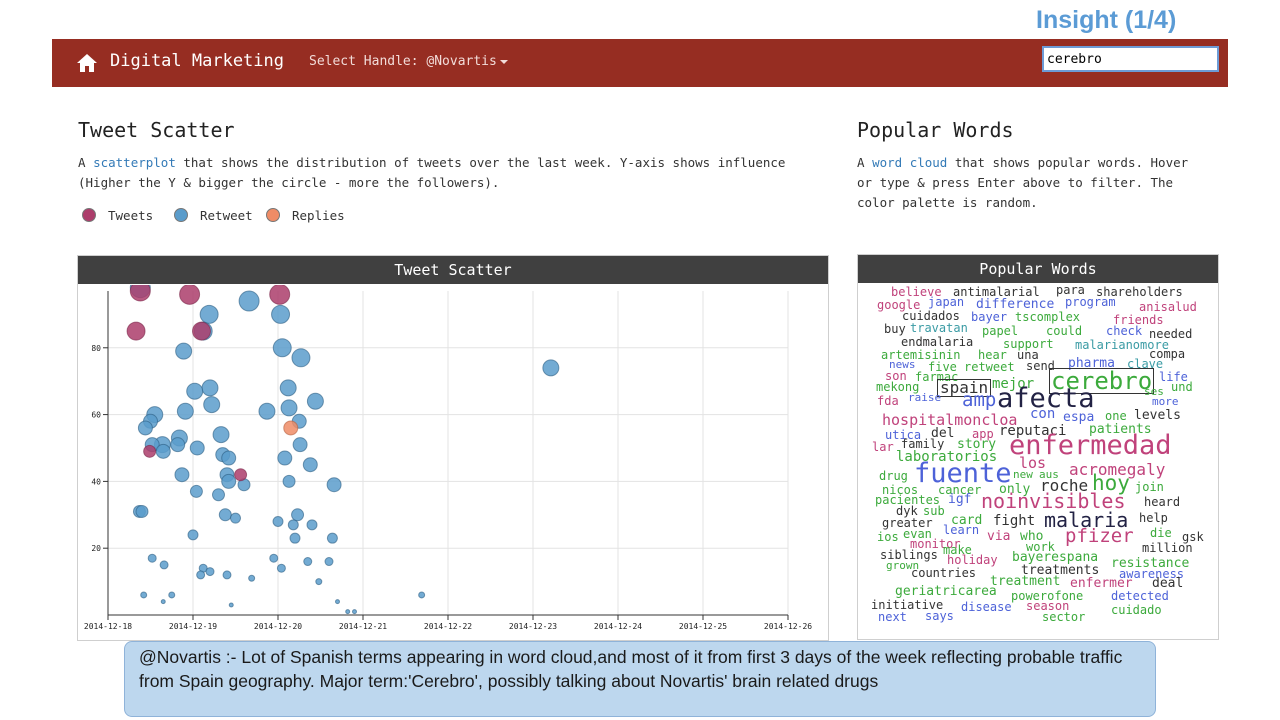  I want to click on word-papel: papel, so click(1000, 331).